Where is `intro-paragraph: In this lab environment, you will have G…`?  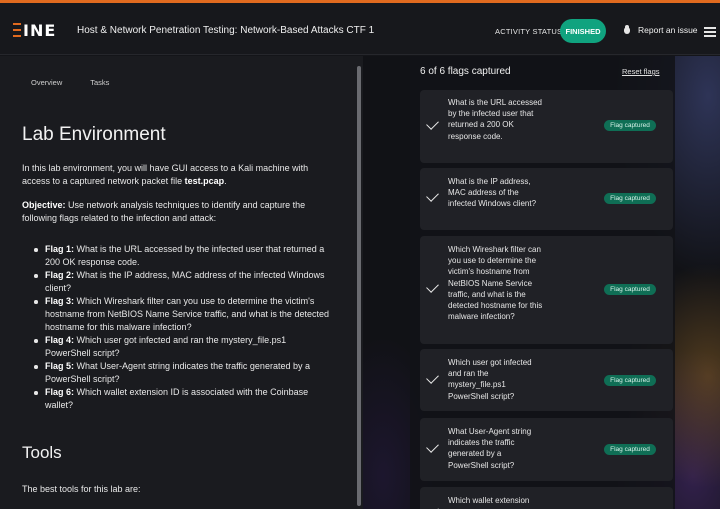 intro-paragraph: In this lab environment, you will have G… is located at coordinates (165, 174).